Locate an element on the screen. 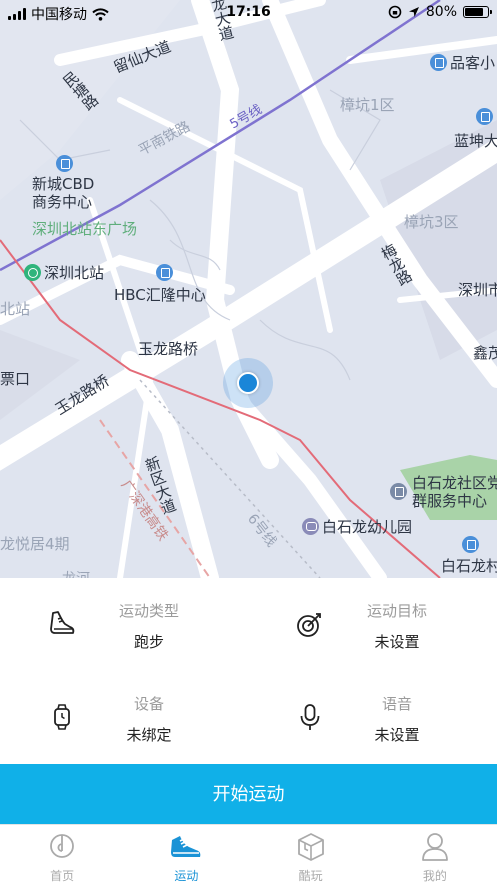 The image size is (497, 883). rotation-lock-icon is located at coordinates (395, 12).